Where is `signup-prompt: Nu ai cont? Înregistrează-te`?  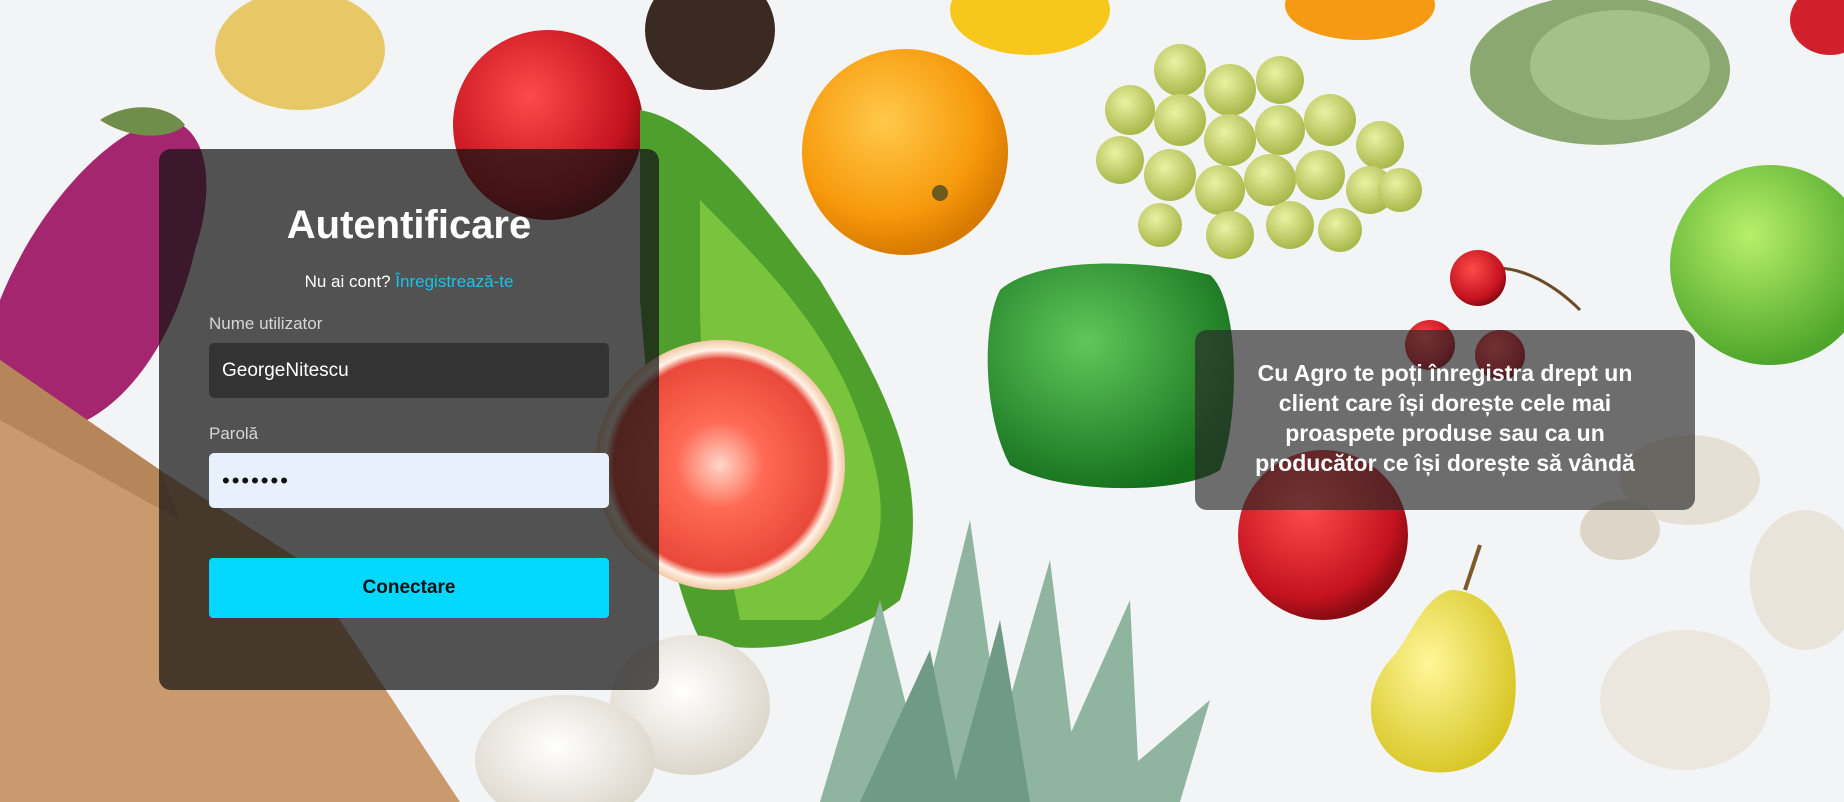
signup-prompt: Nu ai cont? Înregistrează-te is located at coordinates (409, 282).